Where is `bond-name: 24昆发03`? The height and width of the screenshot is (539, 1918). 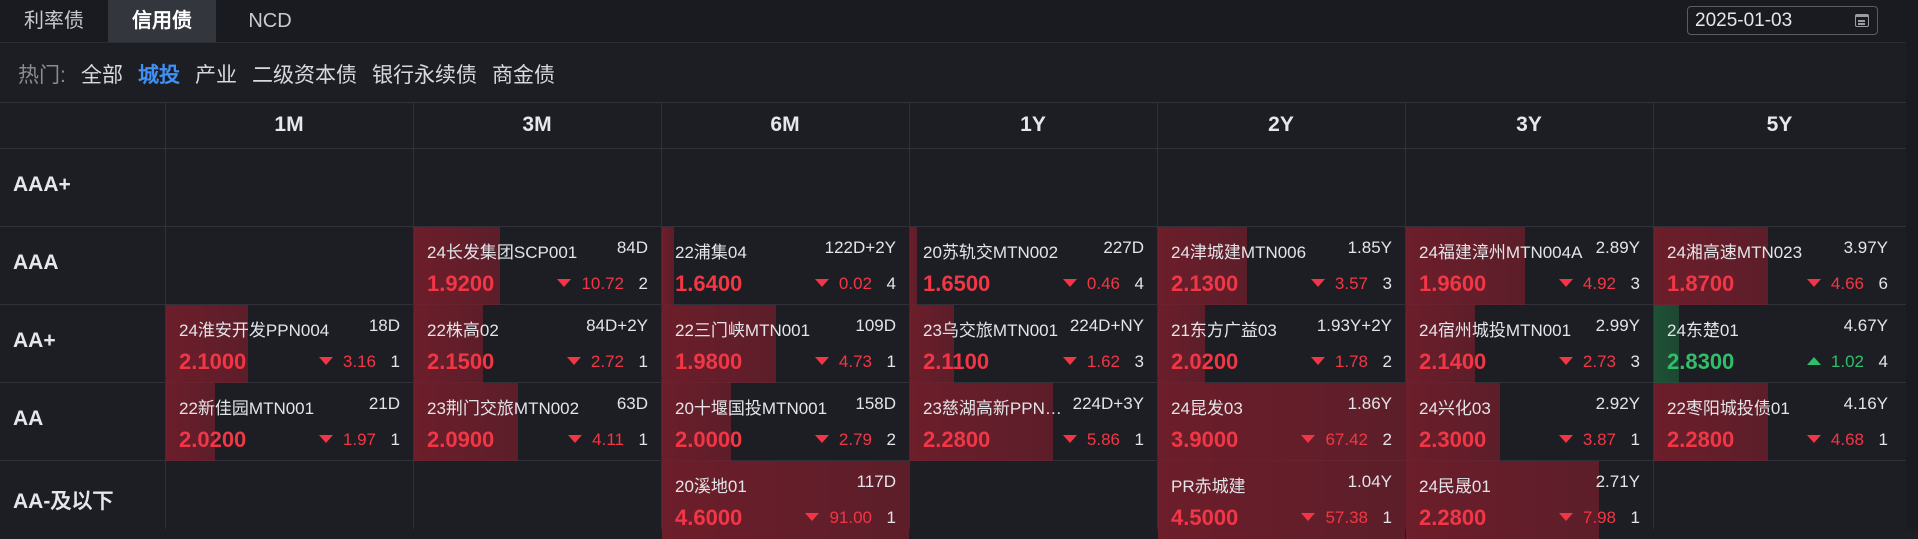 bond-name: 24昆发03 is located at coordinates (1207, 408).